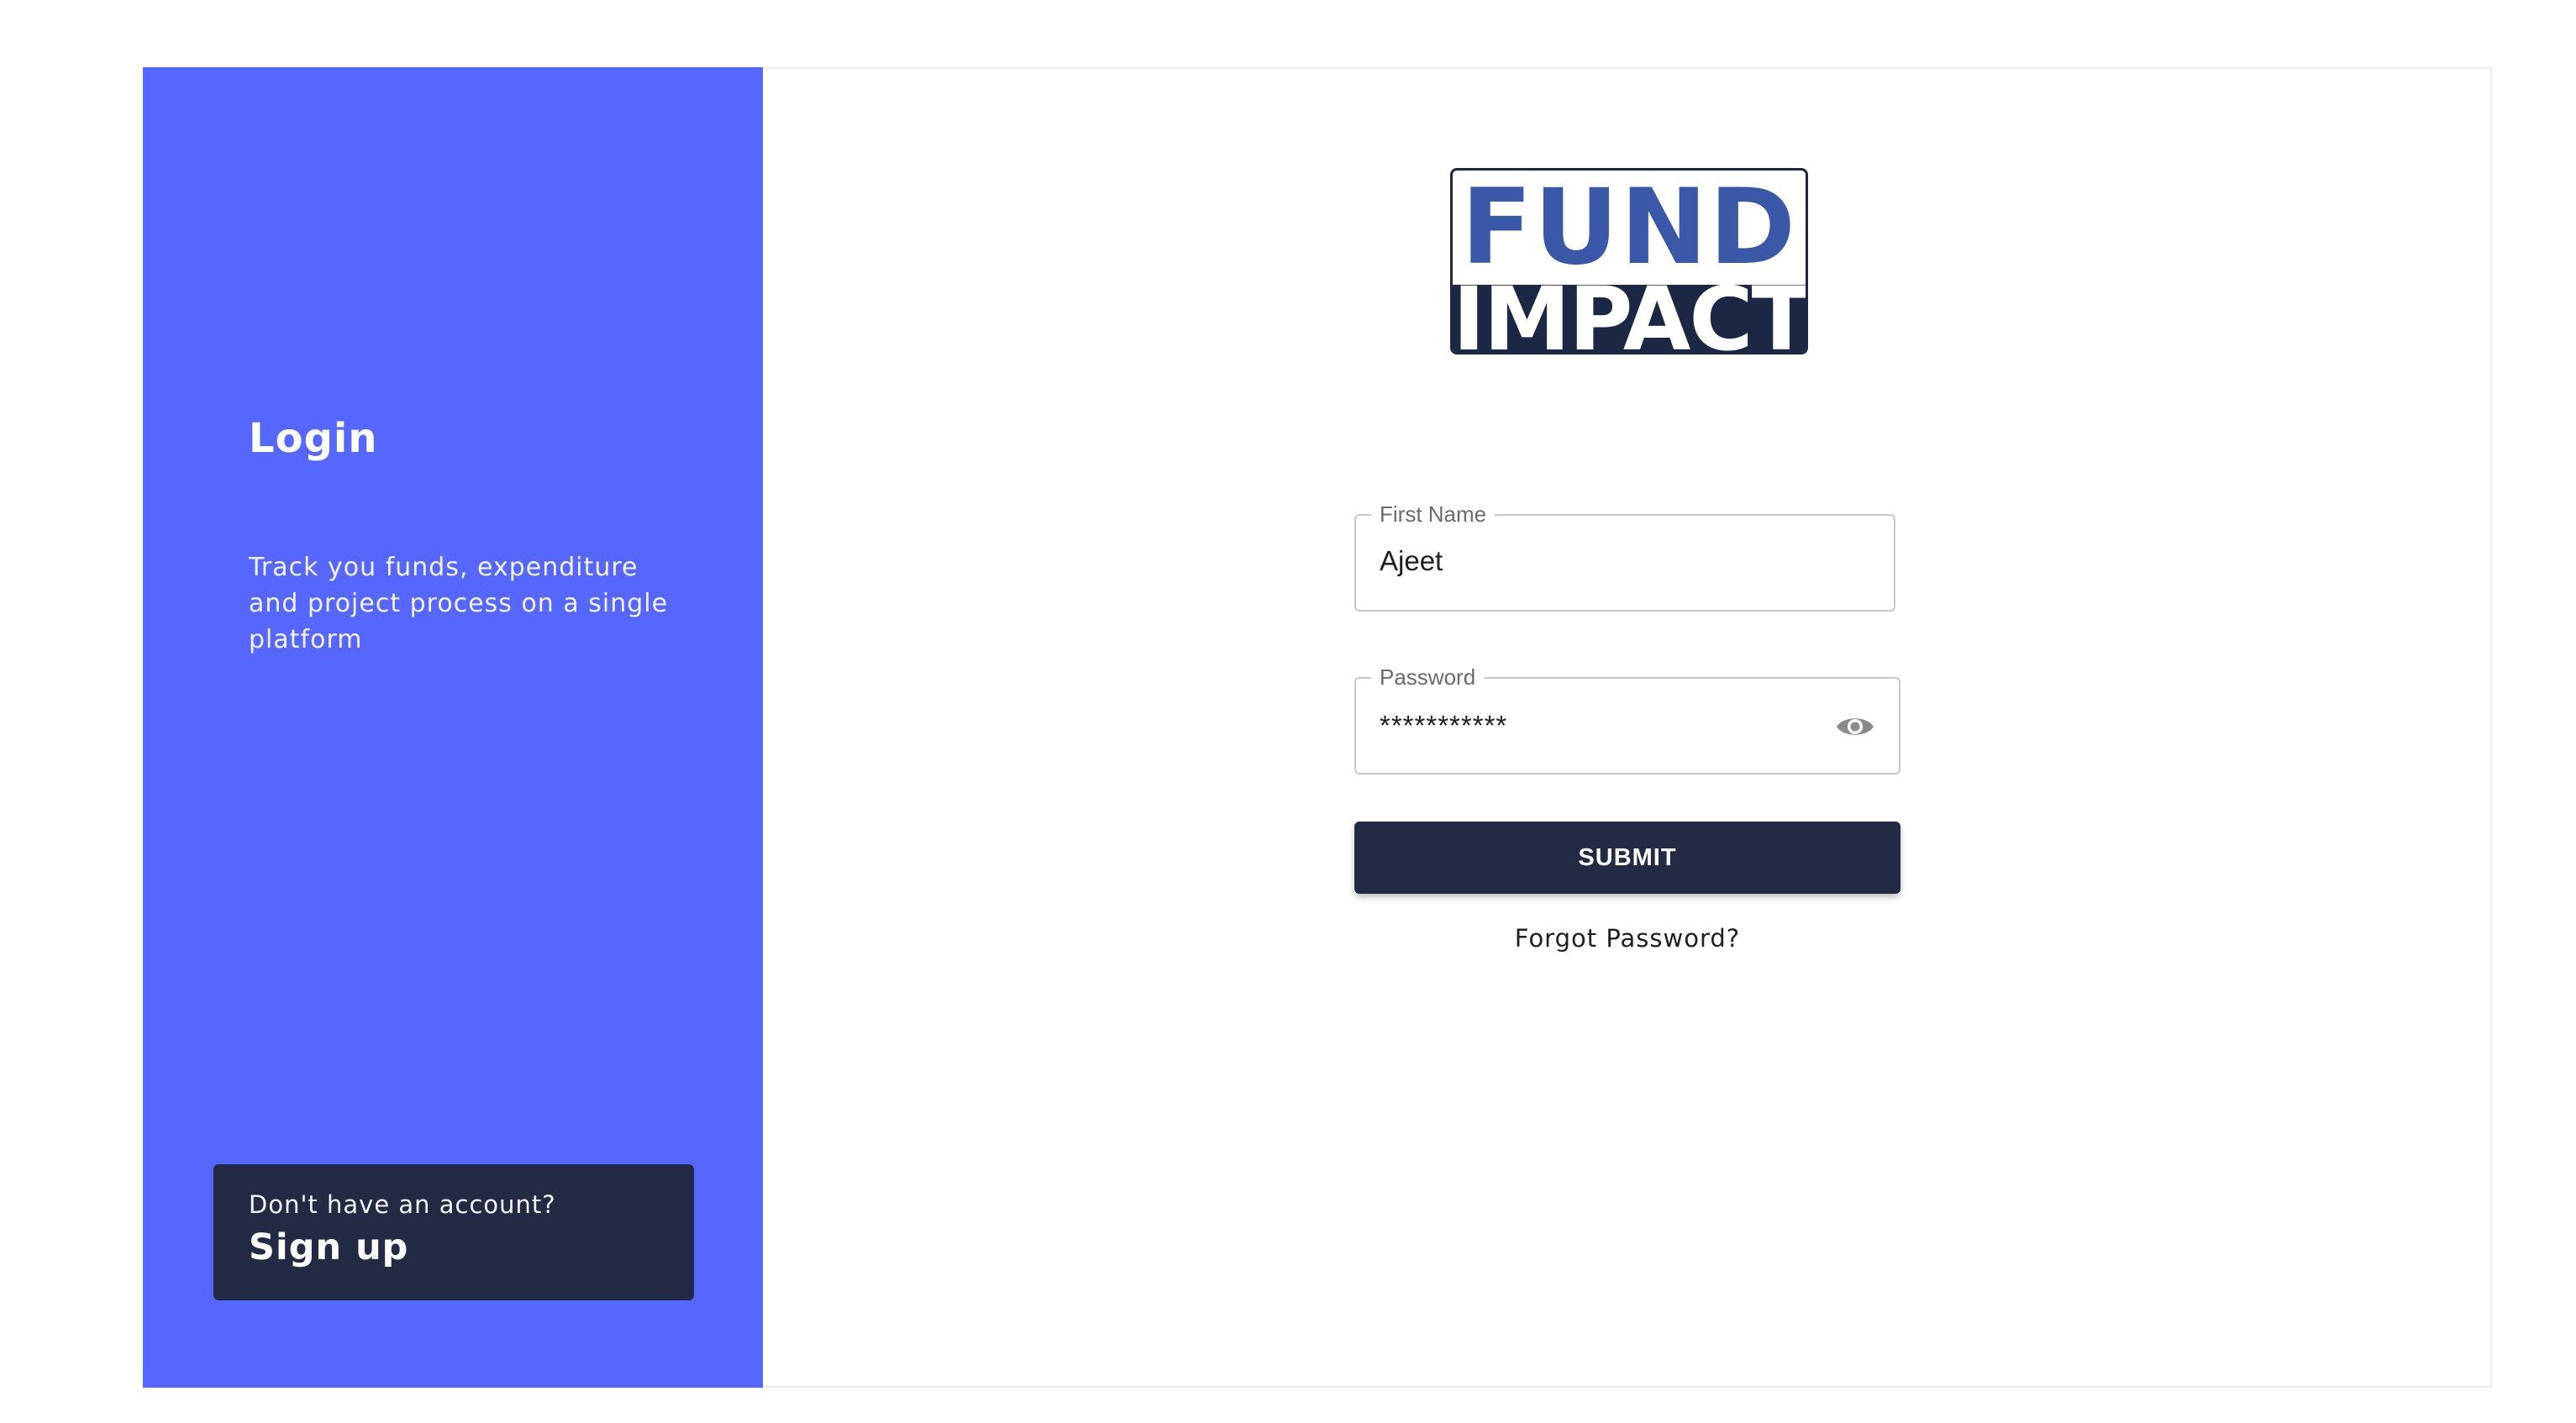  I want to click on submit-button: SUBMIT, so click(1627, 858).